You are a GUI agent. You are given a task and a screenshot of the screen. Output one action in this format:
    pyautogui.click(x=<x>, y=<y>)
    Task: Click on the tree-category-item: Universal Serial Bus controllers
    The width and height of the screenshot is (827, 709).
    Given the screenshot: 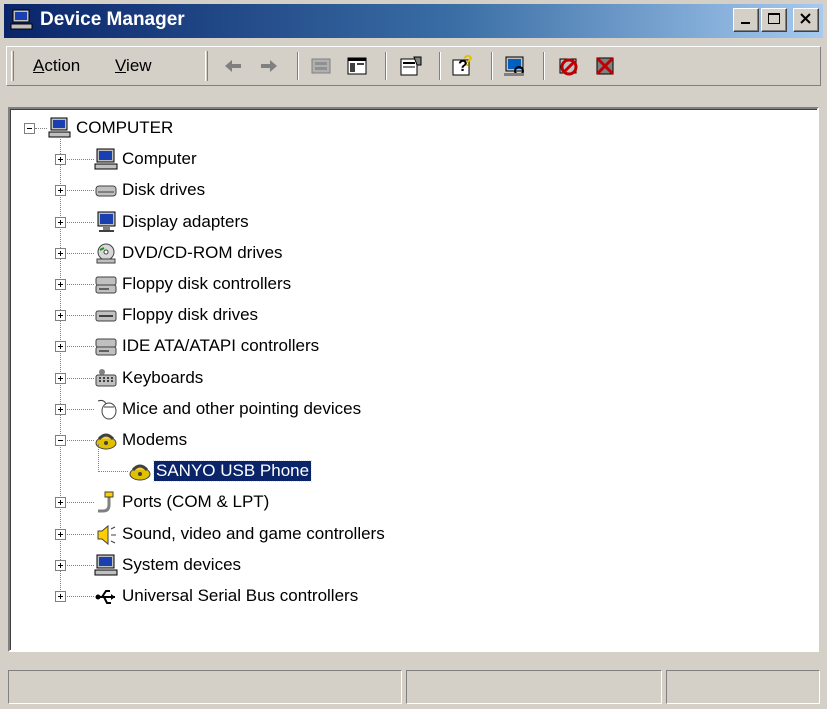 What is the action you would take?
    pyautogui.click(x=270, y=596)
    